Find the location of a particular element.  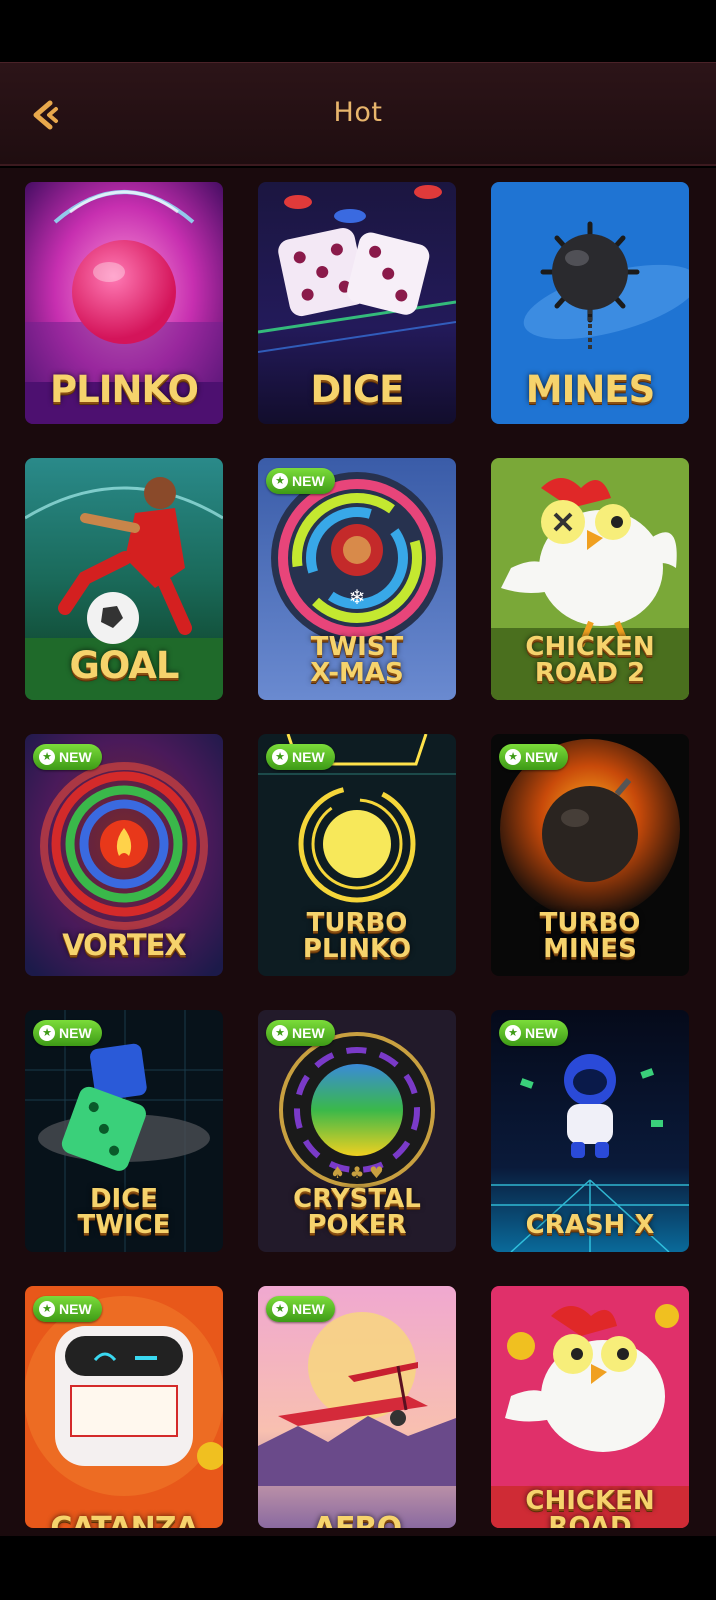

game-title: CHICKEN ROAD 2 is located at coordinates (590, 660).